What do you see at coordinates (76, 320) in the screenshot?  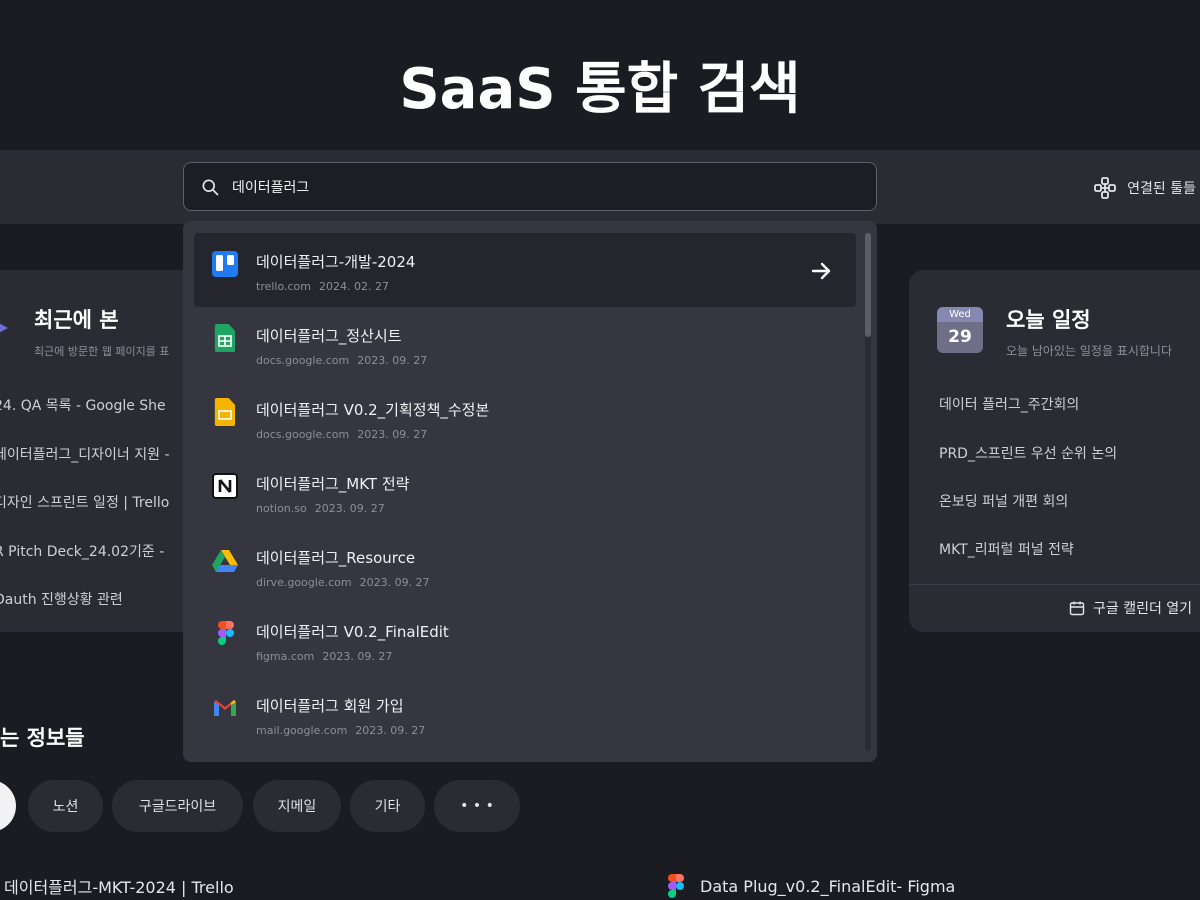 I see `recent-title: 최근에 본` at bounding box center [76, 320].